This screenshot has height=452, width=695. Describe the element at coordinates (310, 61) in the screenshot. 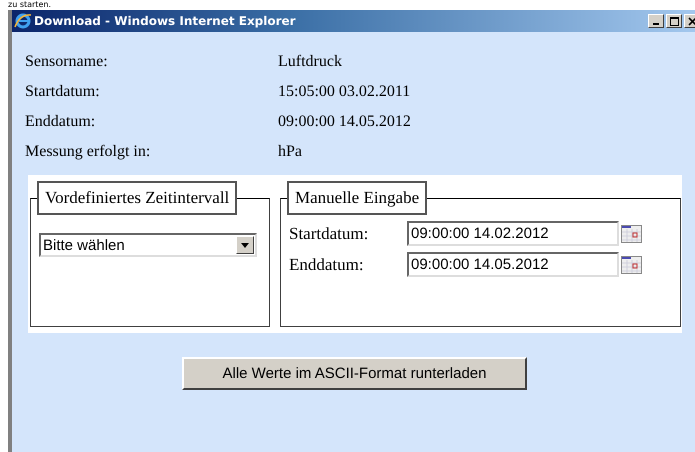

I see `info-value: Luftdruck` at that location.